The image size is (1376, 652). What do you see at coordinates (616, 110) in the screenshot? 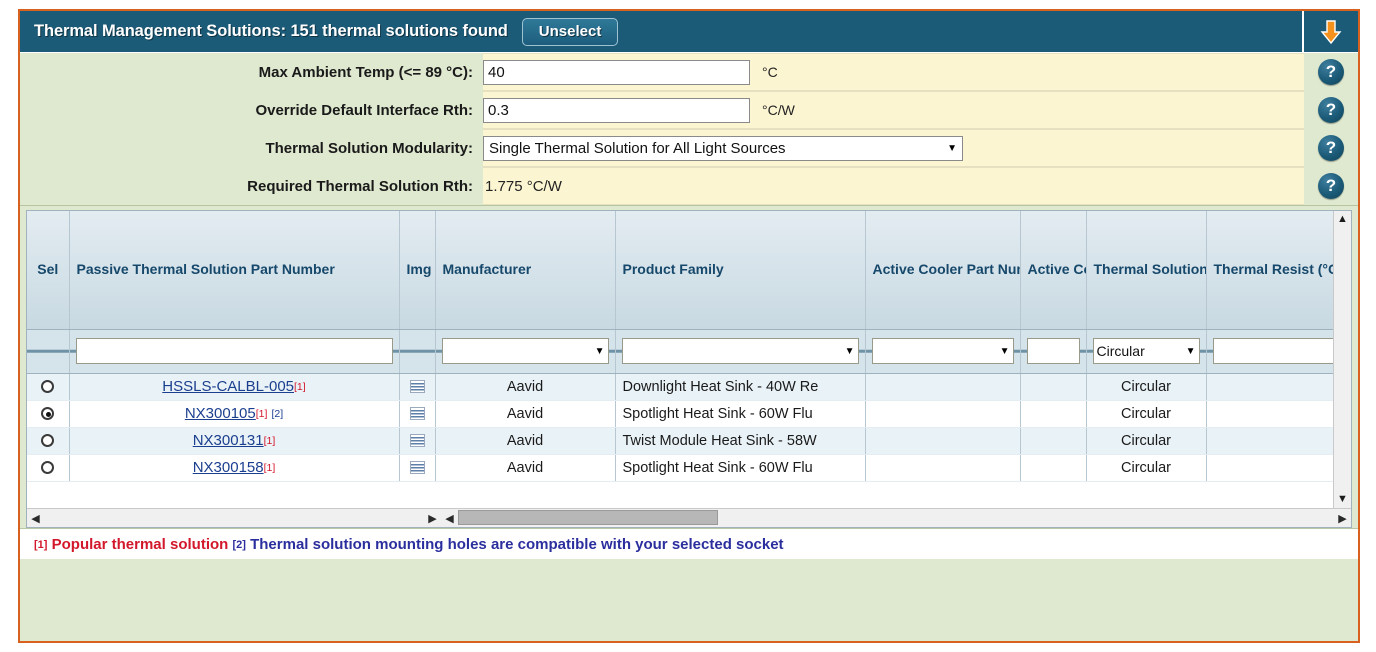
I see `interface-rth-input` at bounding box center [616, 110].